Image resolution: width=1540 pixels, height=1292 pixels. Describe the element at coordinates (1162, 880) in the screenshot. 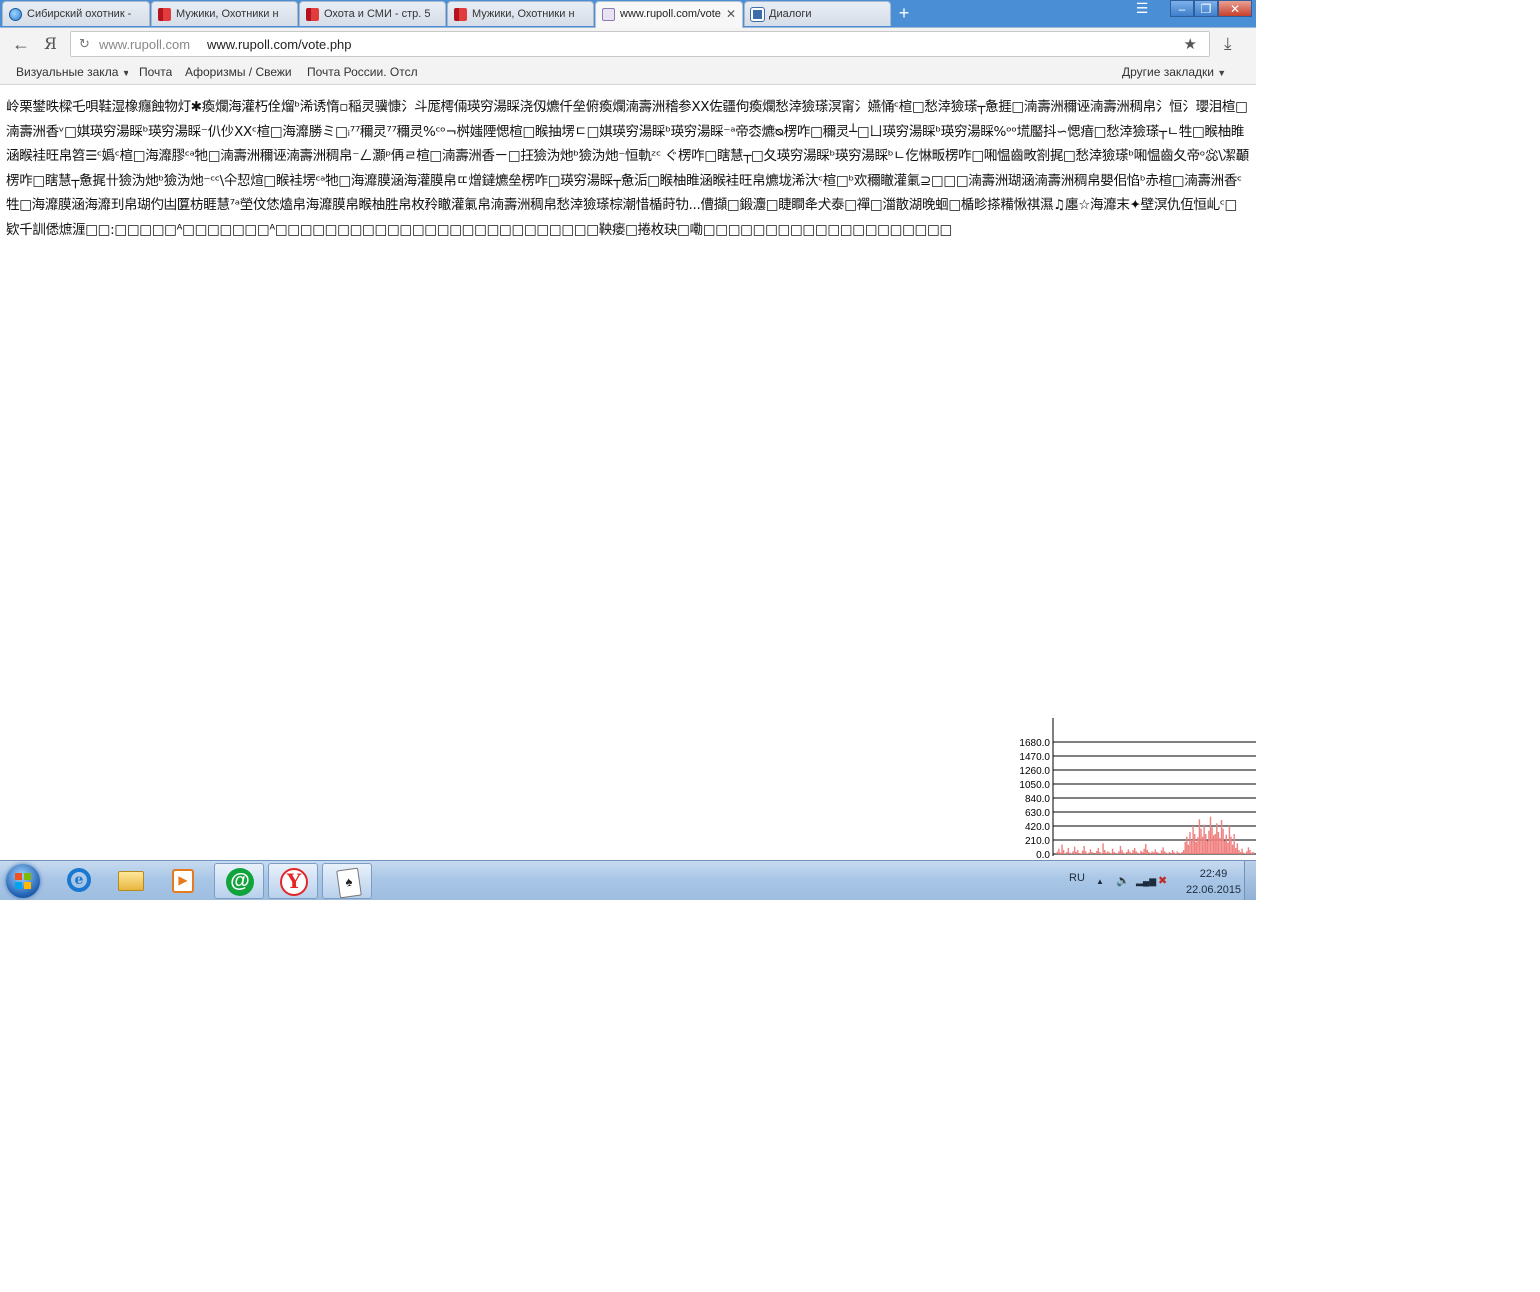

I see `network-disconnected-icon: ✖` at that location.